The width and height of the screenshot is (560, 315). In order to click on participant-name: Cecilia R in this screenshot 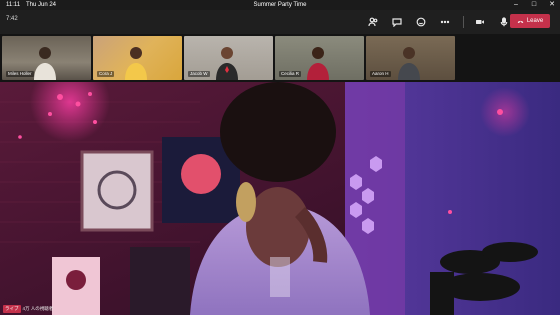, I will do `click(290, 74)`.